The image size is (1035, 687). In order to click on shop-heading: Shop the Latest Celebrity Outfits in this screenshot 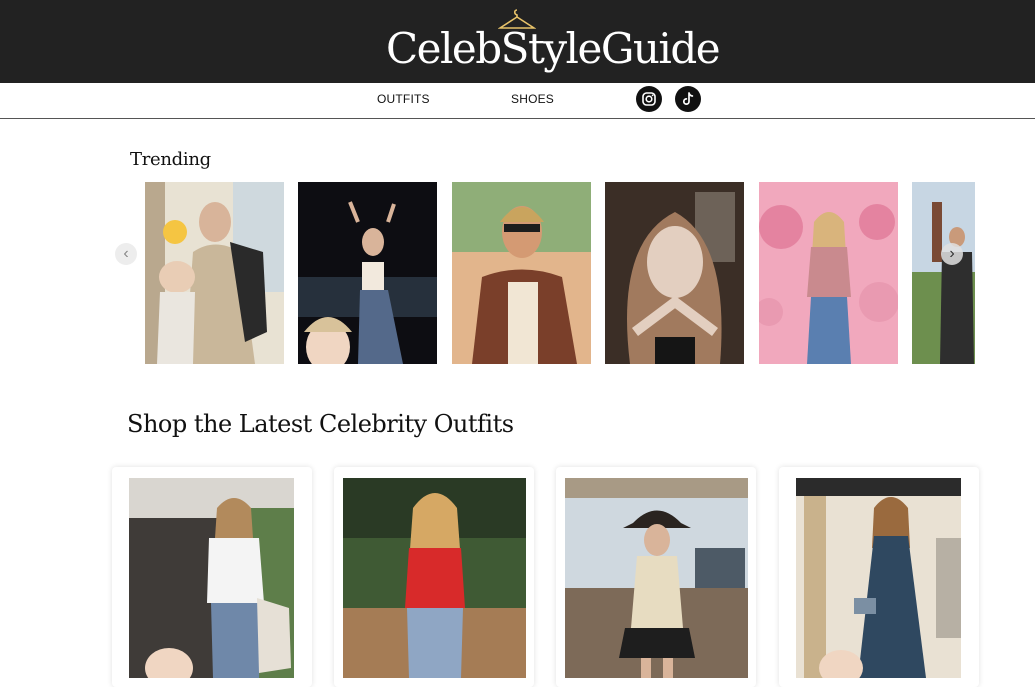, I will do `click(320, 424)`.